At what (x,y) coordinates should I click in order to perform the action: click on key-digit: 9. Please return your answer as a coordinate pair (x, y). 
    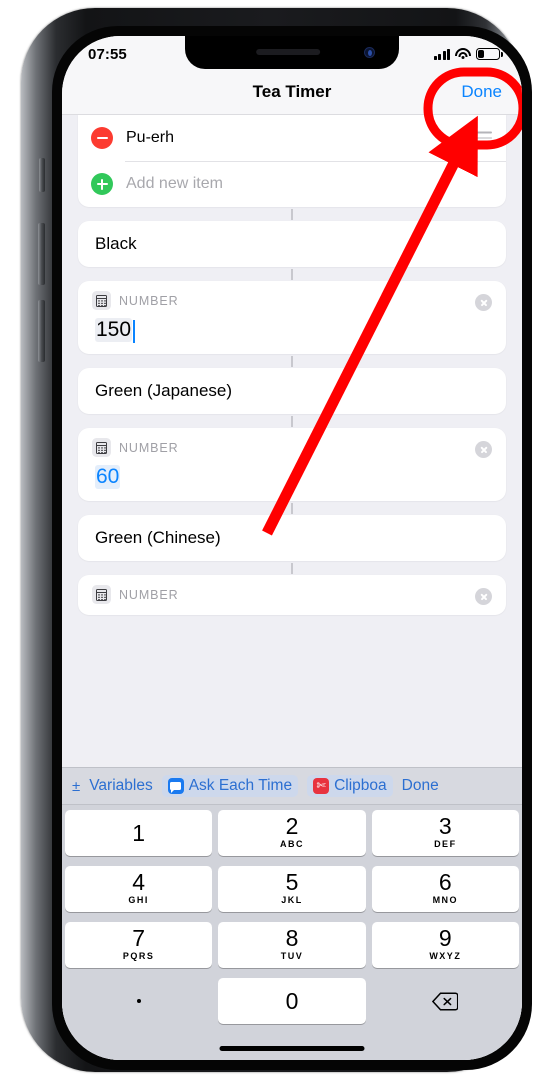
    Looking at the image, I should click on (445, 938).